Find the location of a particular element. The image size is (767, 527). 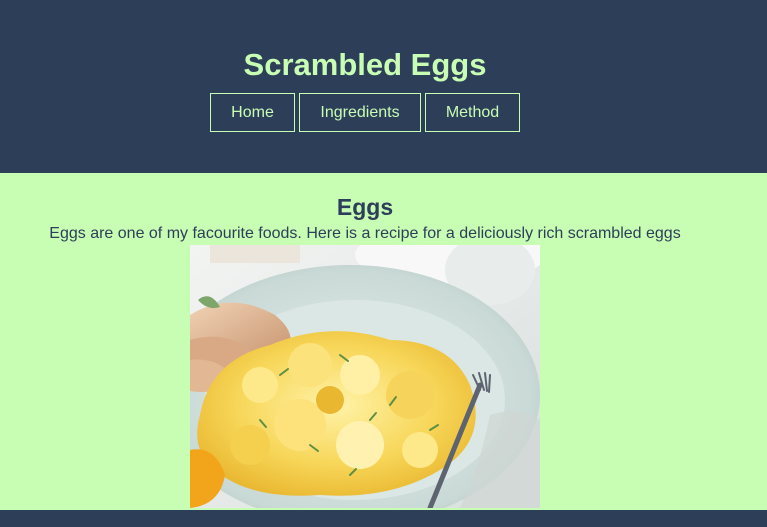

main-nav: Home Ingredients Method is located at coordinates (365, 112).